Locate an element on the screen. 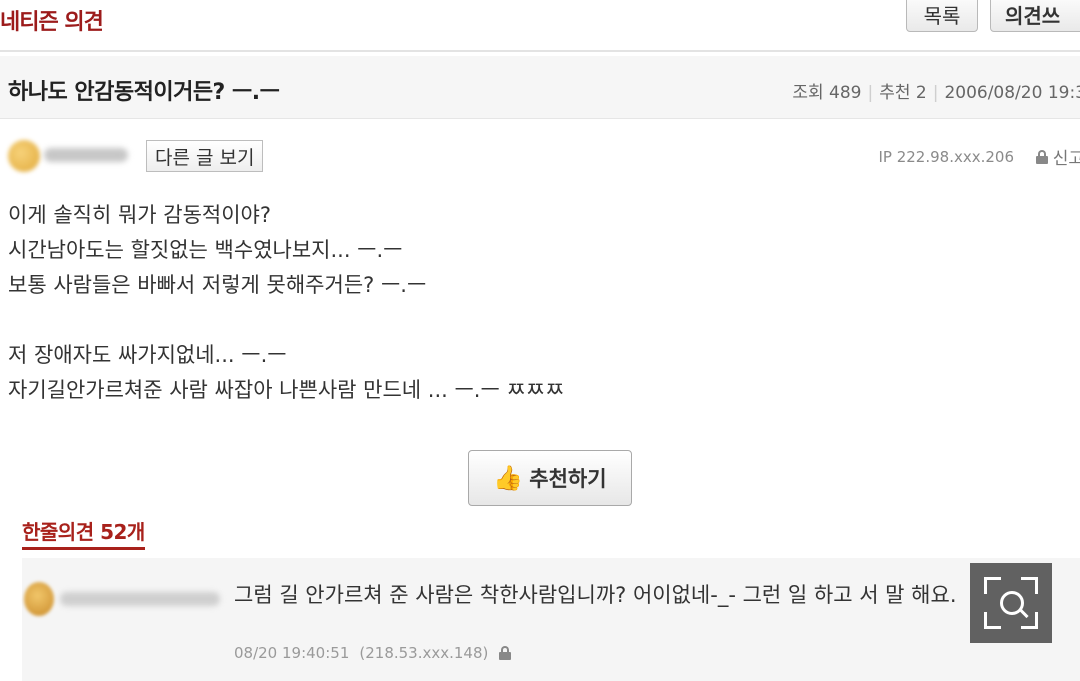 The height and width of the screenshot is (681, 1080). comment-meta: 08/20 19:40:51 (218.53.xxx.148) is located at coordinates (373, 653).